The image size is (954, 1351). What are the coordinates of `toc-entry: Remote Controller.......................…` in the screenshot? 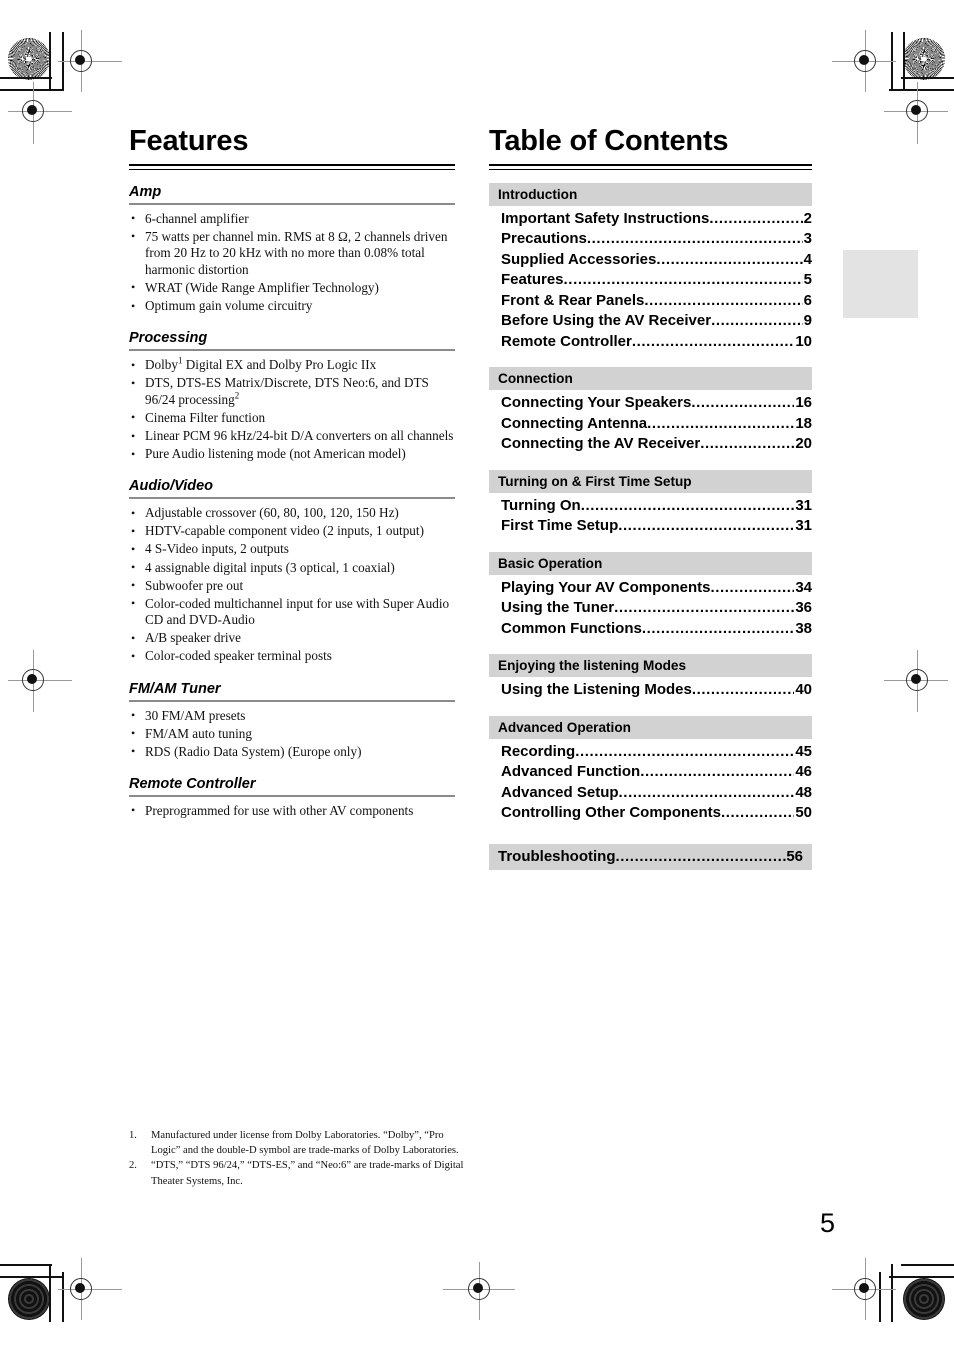 It's located at (656, 342).